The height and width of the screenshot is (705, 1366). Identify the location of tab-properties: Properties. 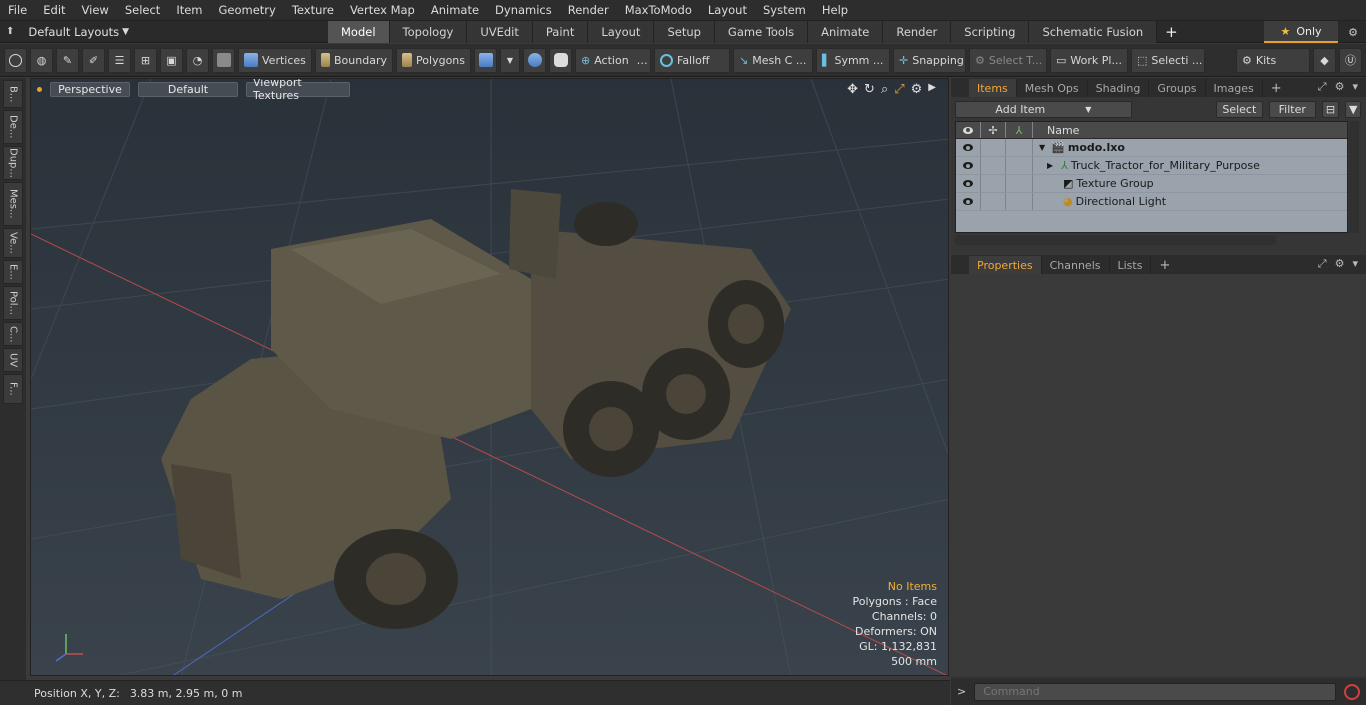
(1005, 265).